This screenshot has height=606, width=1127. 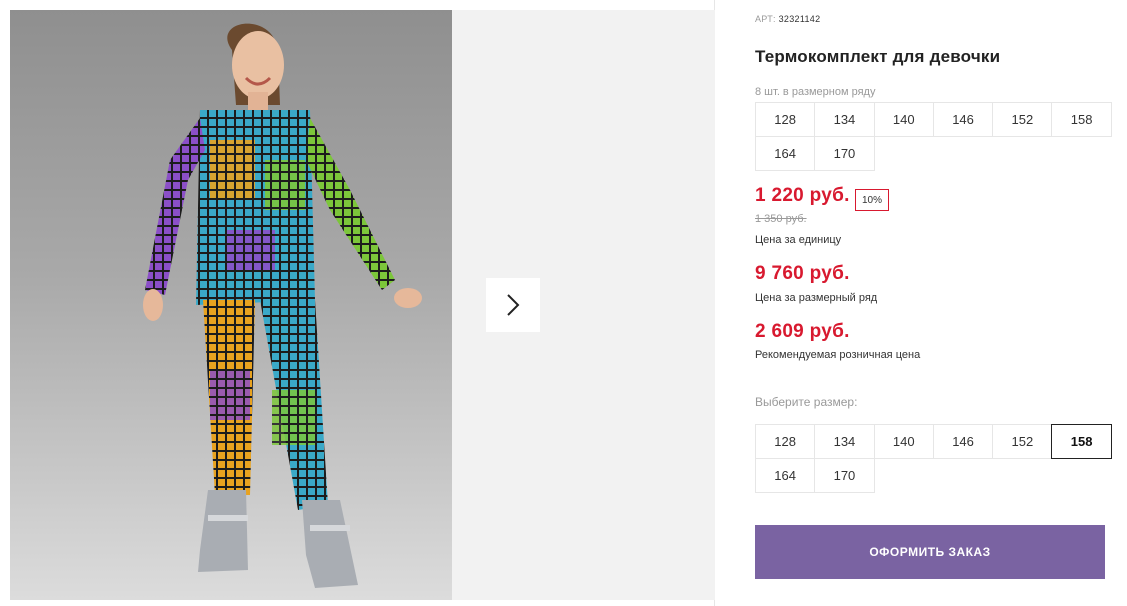 I want to click on size-row-price: 9 760 руб., so click(x=802, y=273).